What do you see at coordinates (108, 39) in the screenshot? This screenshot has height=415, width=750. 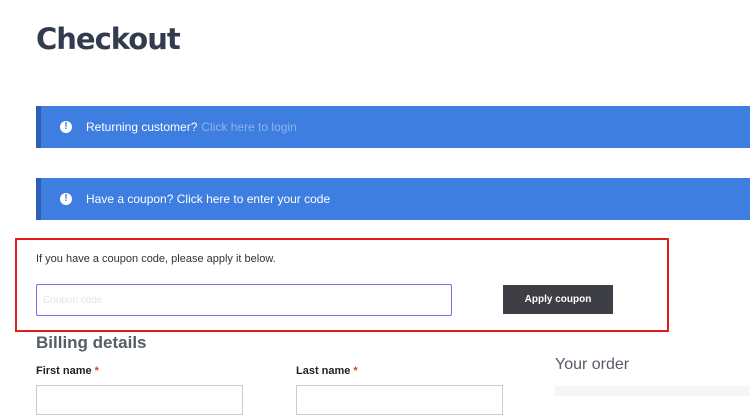 I see `page-title: Checkout` at bounding box center [108, 39].